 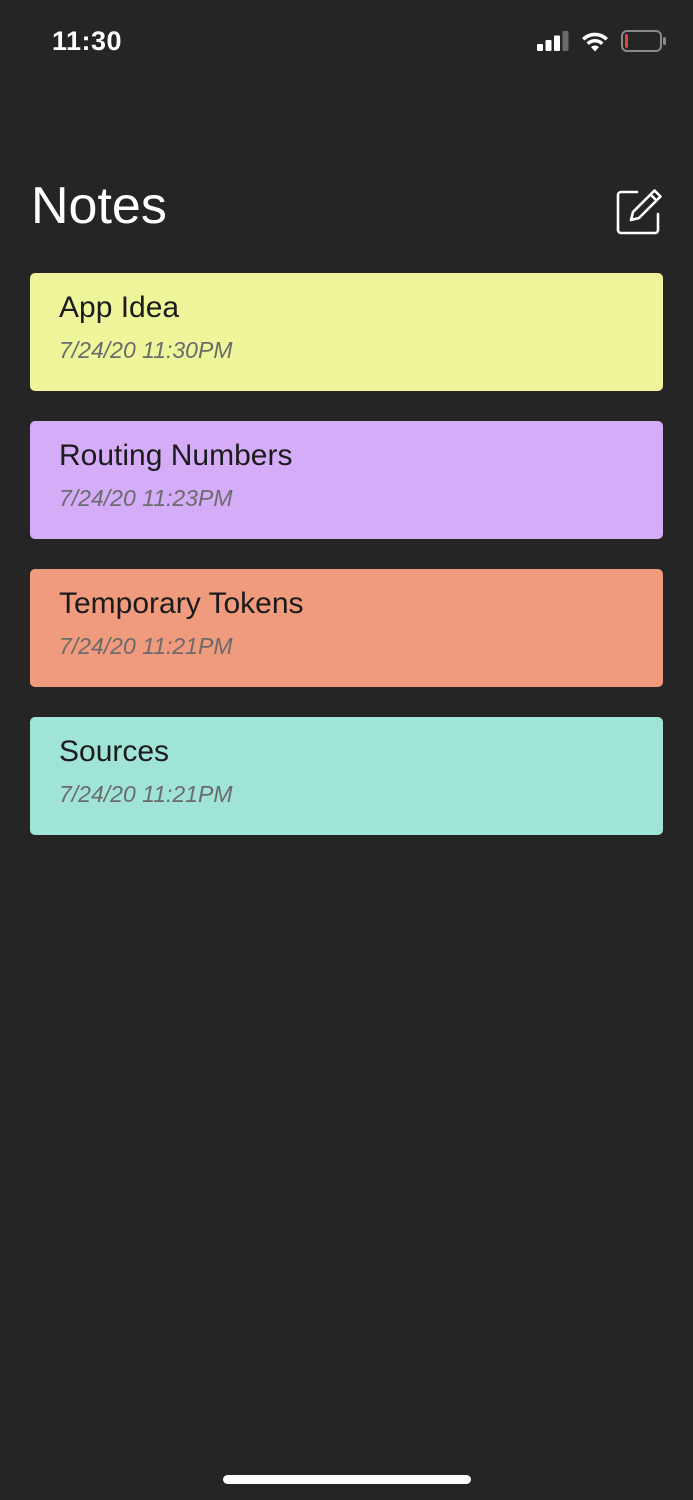 I want to click on status-time: 11:30, so click(x=87, y=41).